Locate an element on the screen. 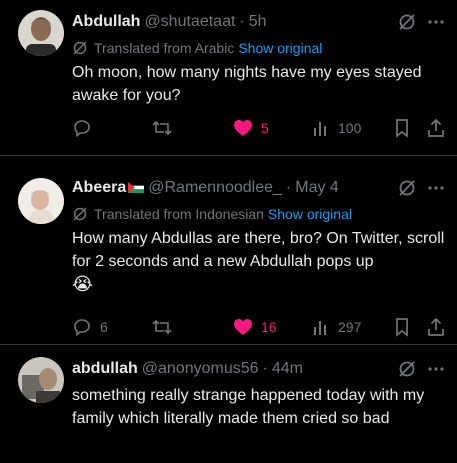  tweet-header: Abdullah @shutaetaat · 5h is located at coordinates (258, 22).